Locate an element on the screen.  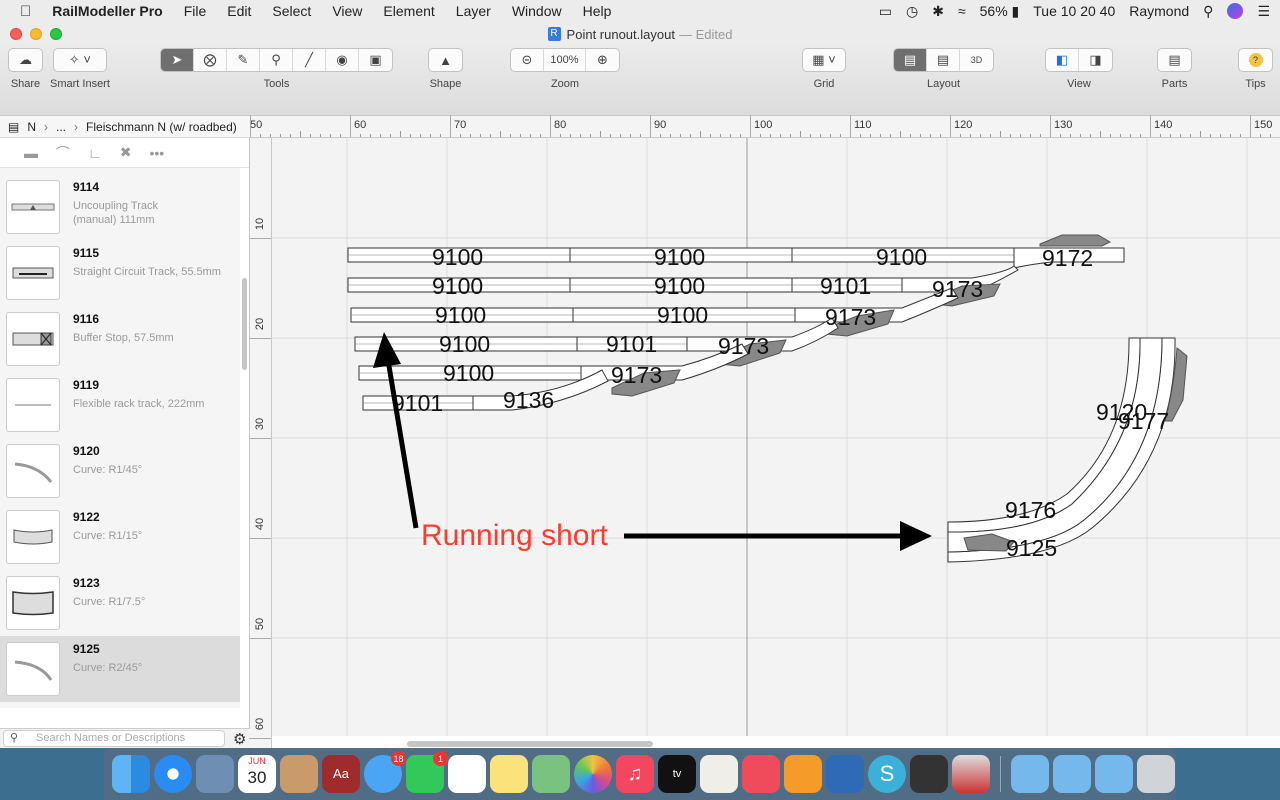
list-item: 9116 Buffer Stop, 57.5mm is located at coordinates (120, 339).